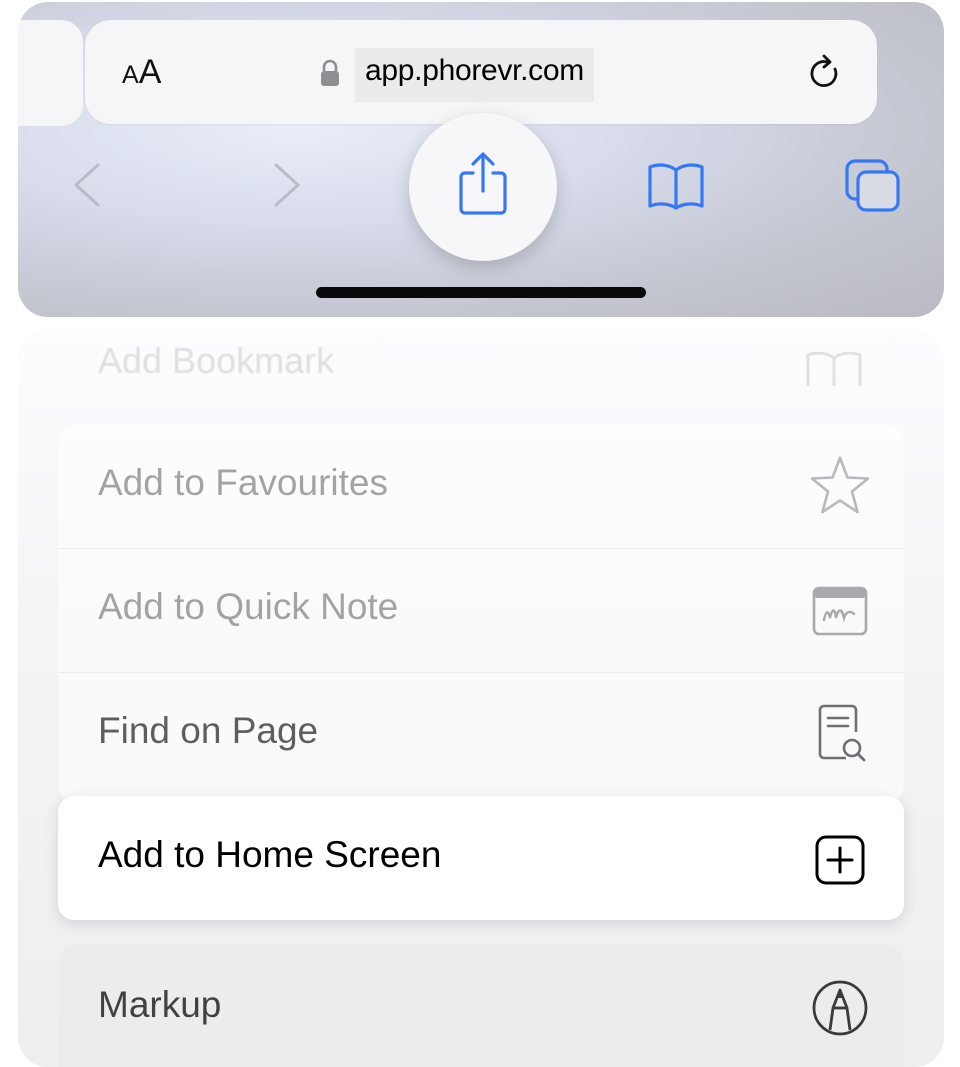 This screenshot has height=1067, width=960. I want to click on text-size-button: AA, so click(141, 72).